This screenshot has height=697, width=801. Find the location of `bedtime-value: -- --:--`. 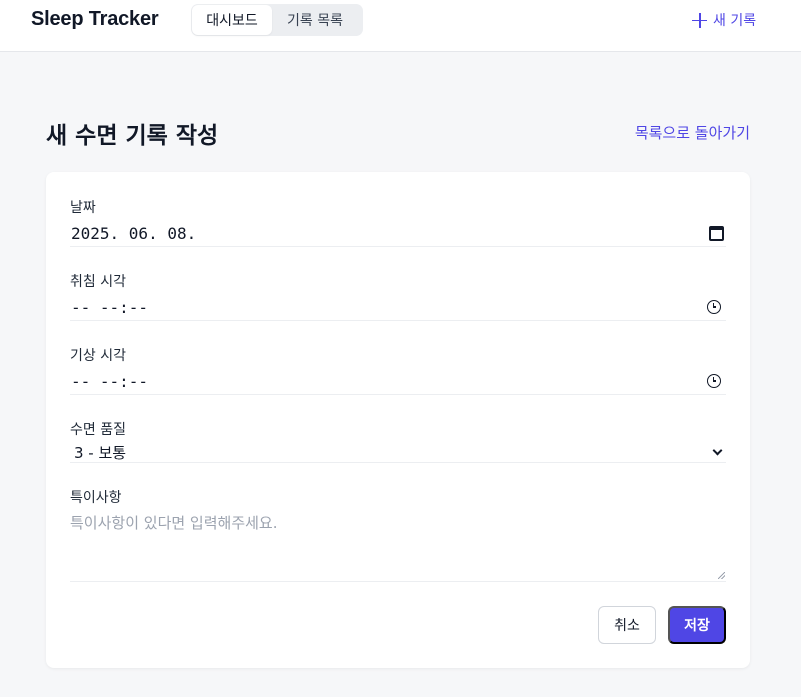

bedtime-value: -- --:-- is located at coordinates (110, 307).